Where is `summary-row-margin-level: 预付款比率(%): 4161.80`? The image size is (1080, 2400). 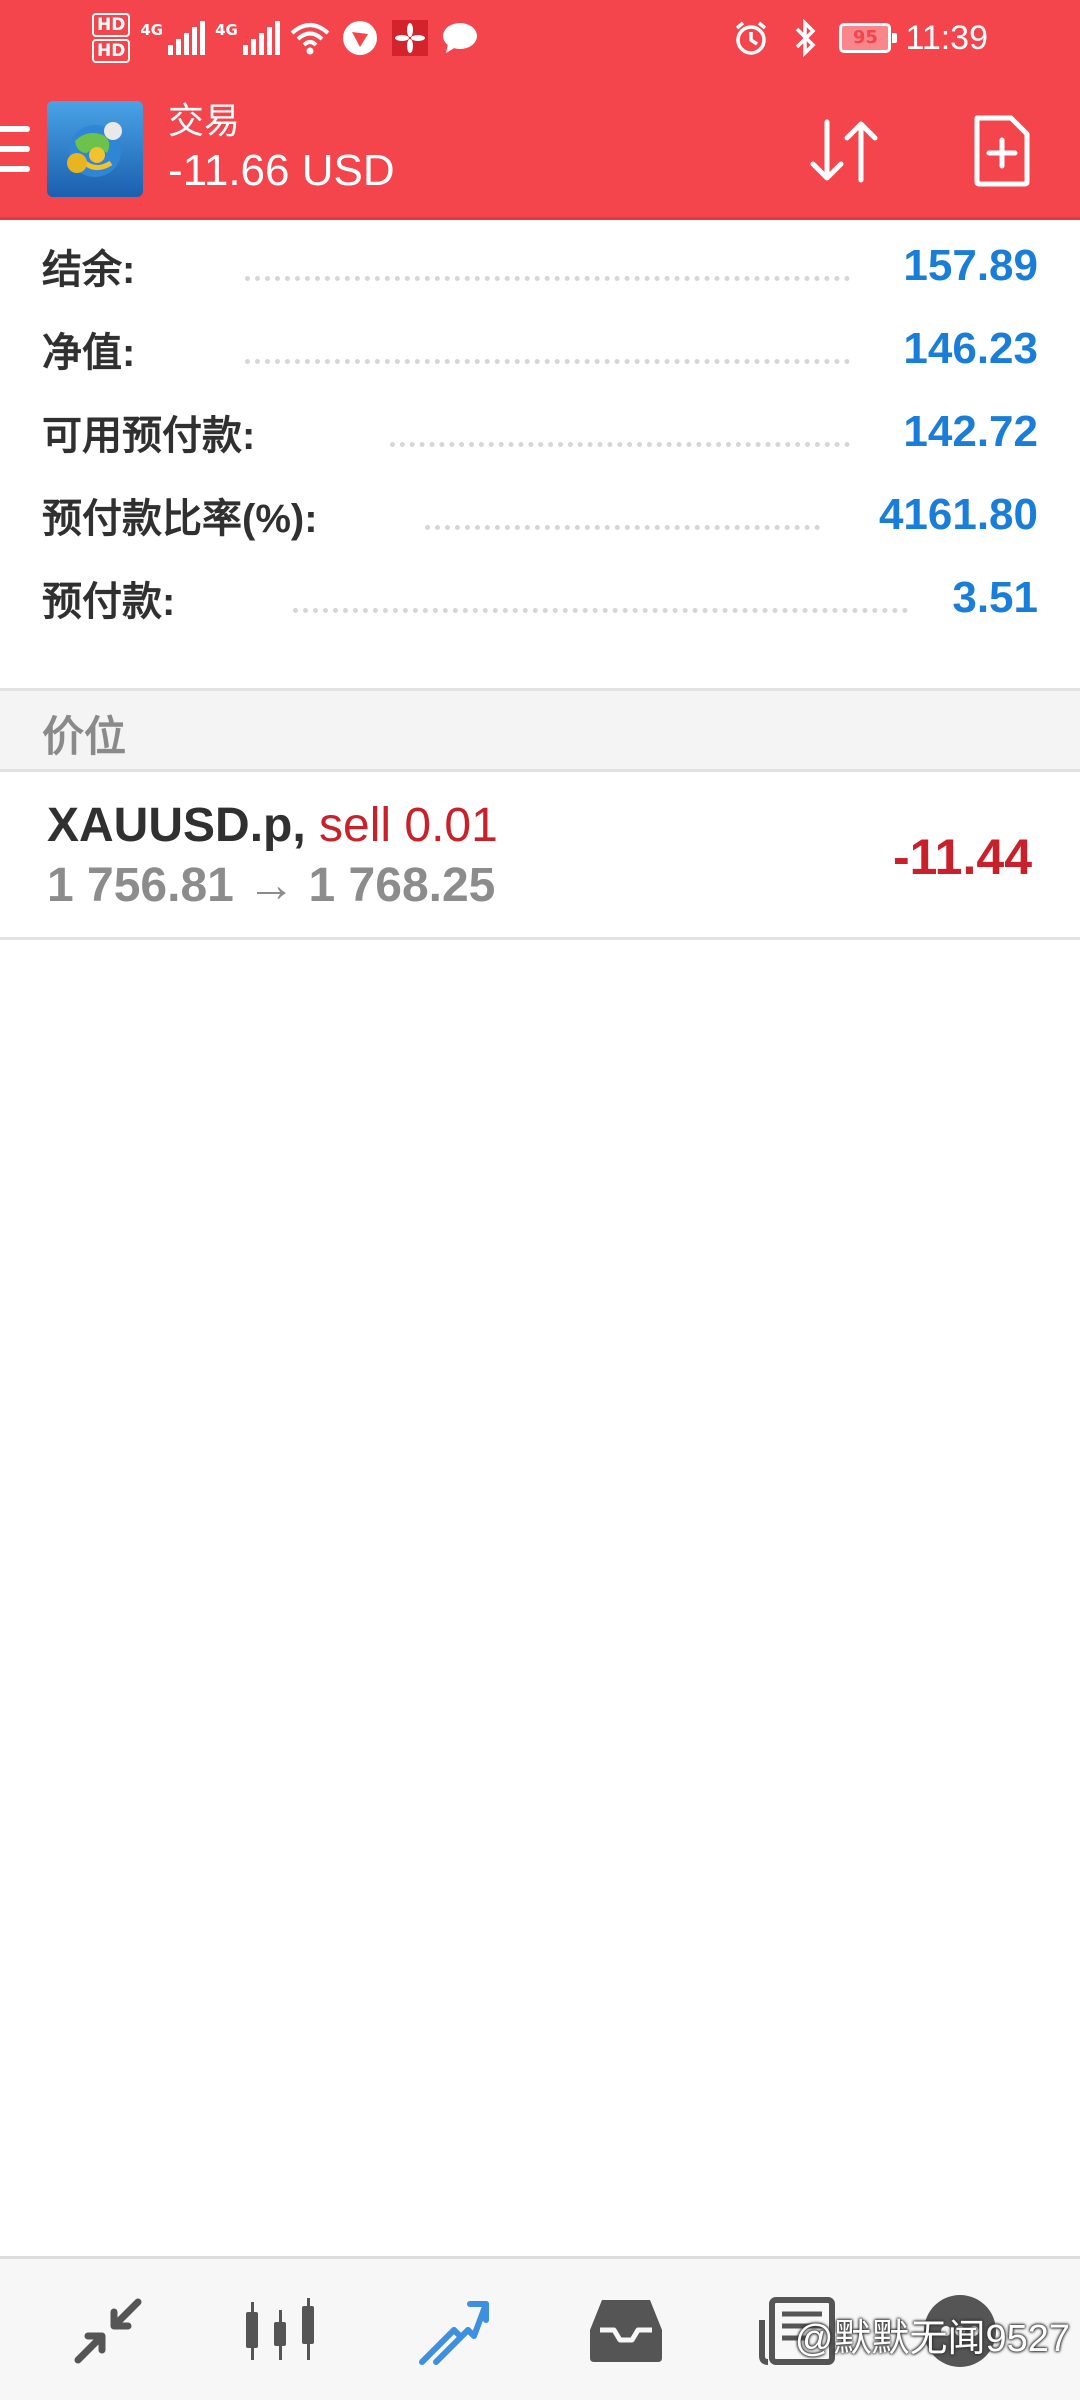 summary-row-margin-level: 预付款比率(%): 4161.80 is located at coordinates (540, 514).